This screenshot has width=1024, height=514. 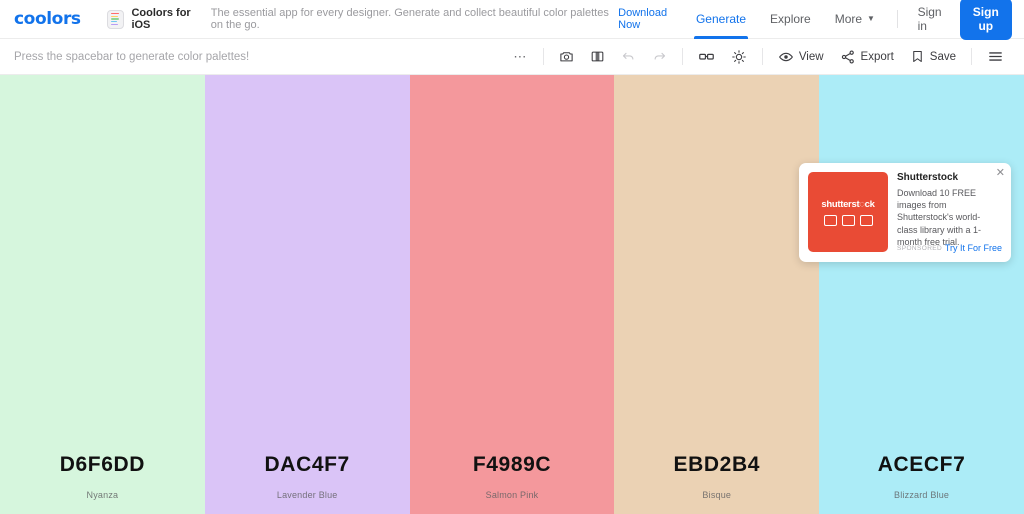 I want to click on coolors-logo: coolors, so click(x=47, y=19).